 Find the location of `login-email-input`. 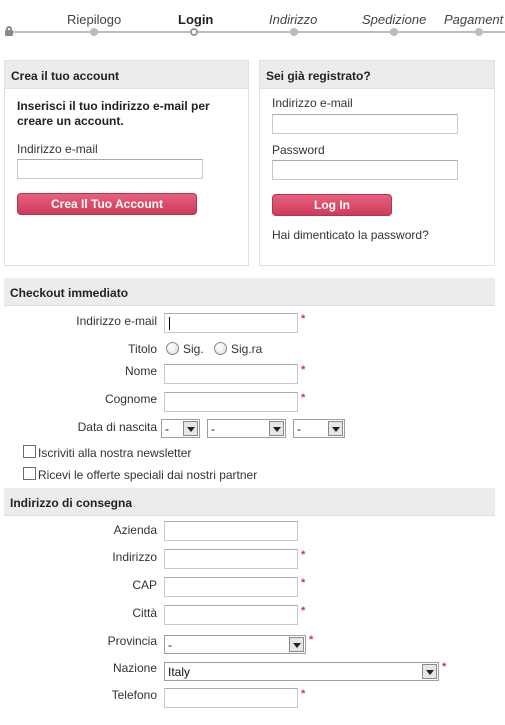

login-email-input is located at coordinates (365, 124).